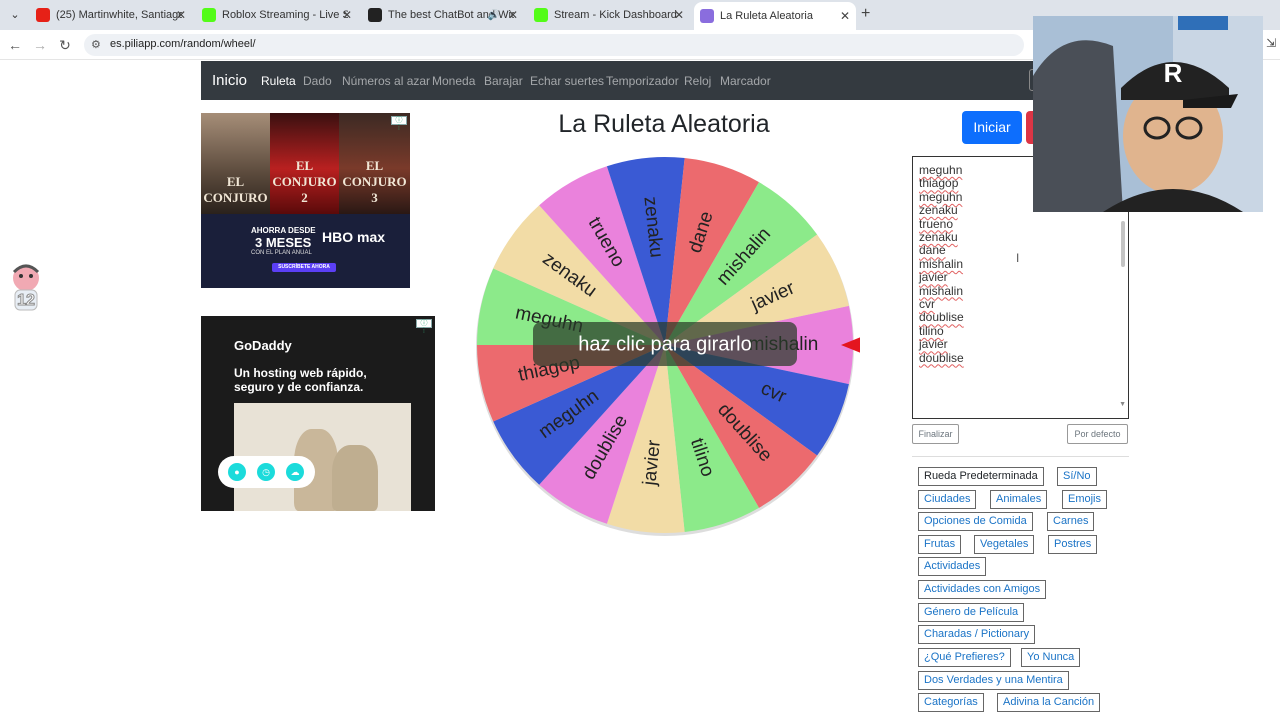 The width and height of the screenshot is (1280, 720). I want to click on preset-button: Actividades con Amigos, so click(982, 589).